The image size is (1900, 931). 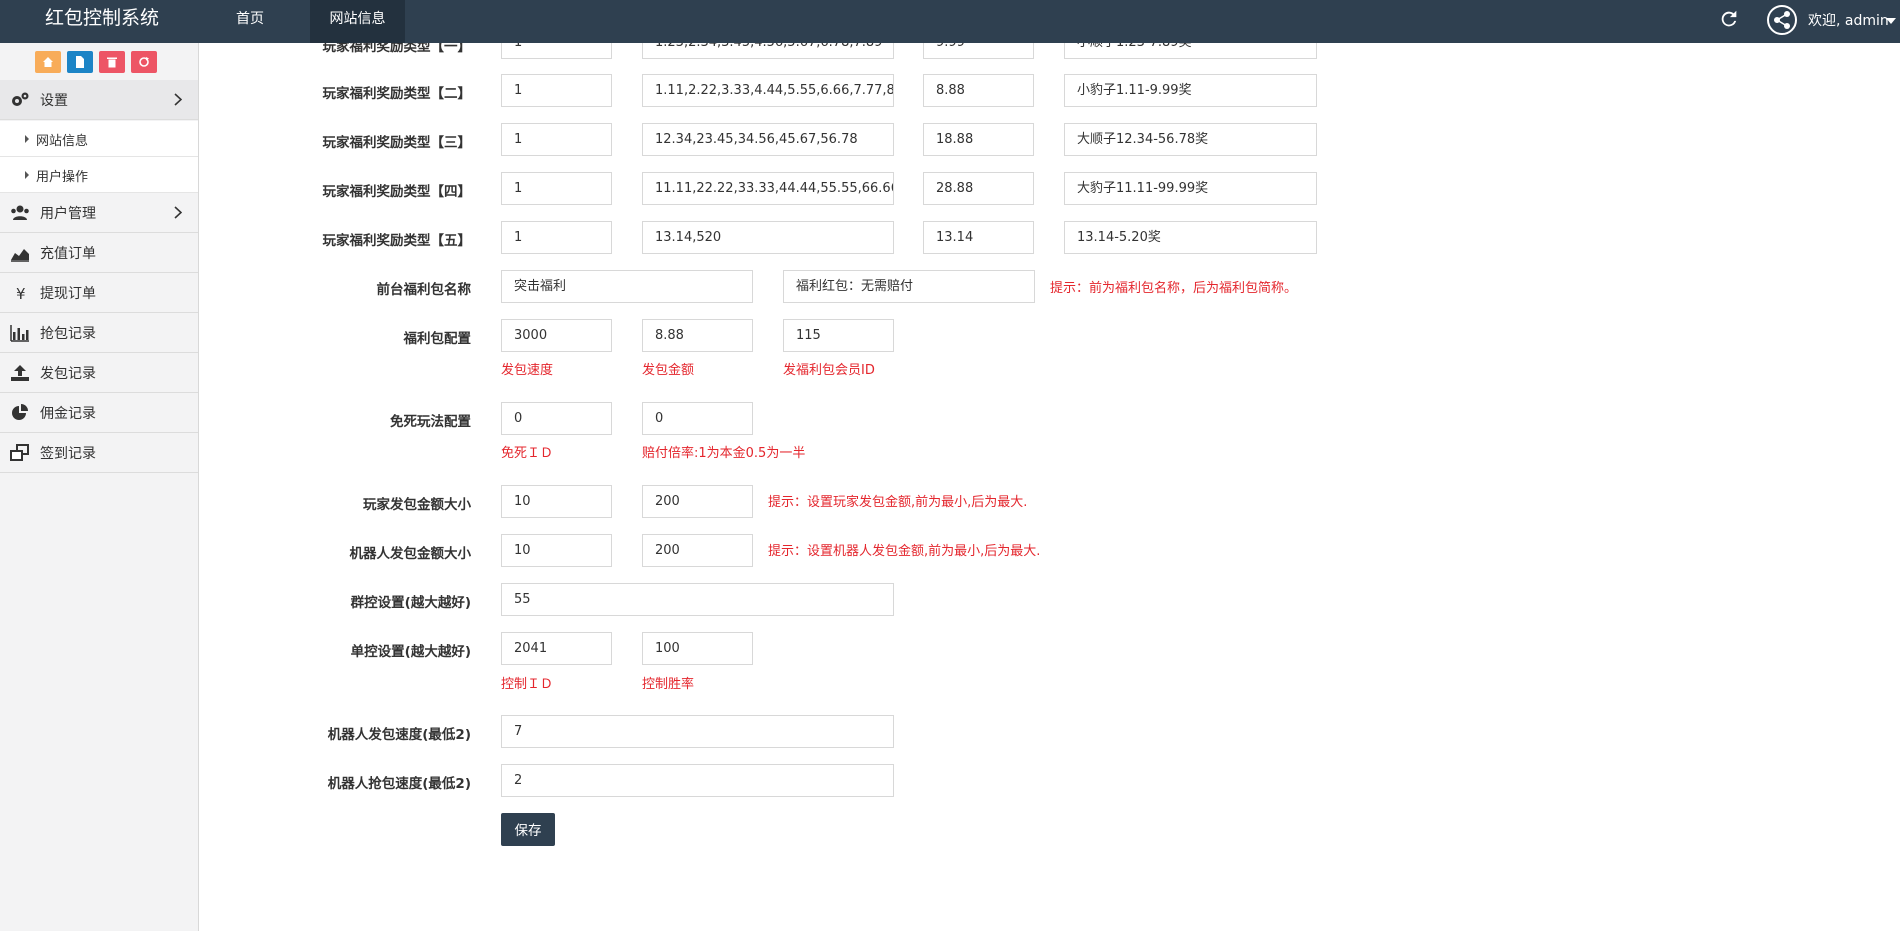 What do you see at coordinates (527, 453) in the screenshot?
I see `hint-text: 免死ＩＤ` at bounding box center [527, 453].